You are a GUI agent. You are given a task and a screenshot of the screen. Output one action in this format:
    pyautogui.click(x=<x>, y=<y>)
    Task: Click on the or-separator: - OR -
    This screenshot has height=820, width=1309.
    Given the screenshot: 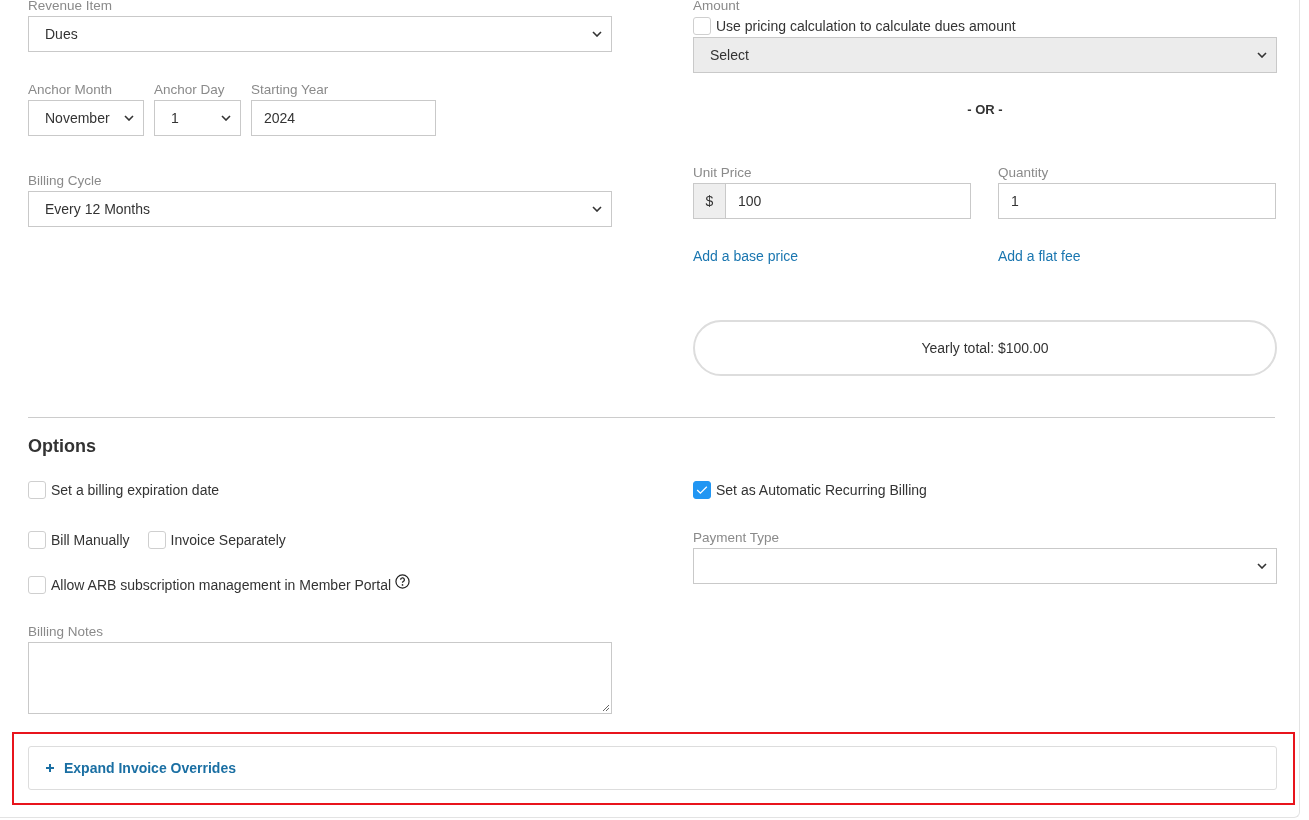 What is the action you would take?
    pyautogui.click(x=985, y=109)
    